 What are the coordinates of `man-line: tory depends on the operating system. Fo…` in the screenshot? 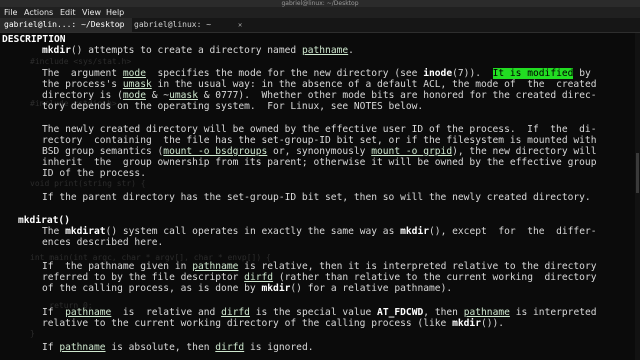 It's located at (233, 106).